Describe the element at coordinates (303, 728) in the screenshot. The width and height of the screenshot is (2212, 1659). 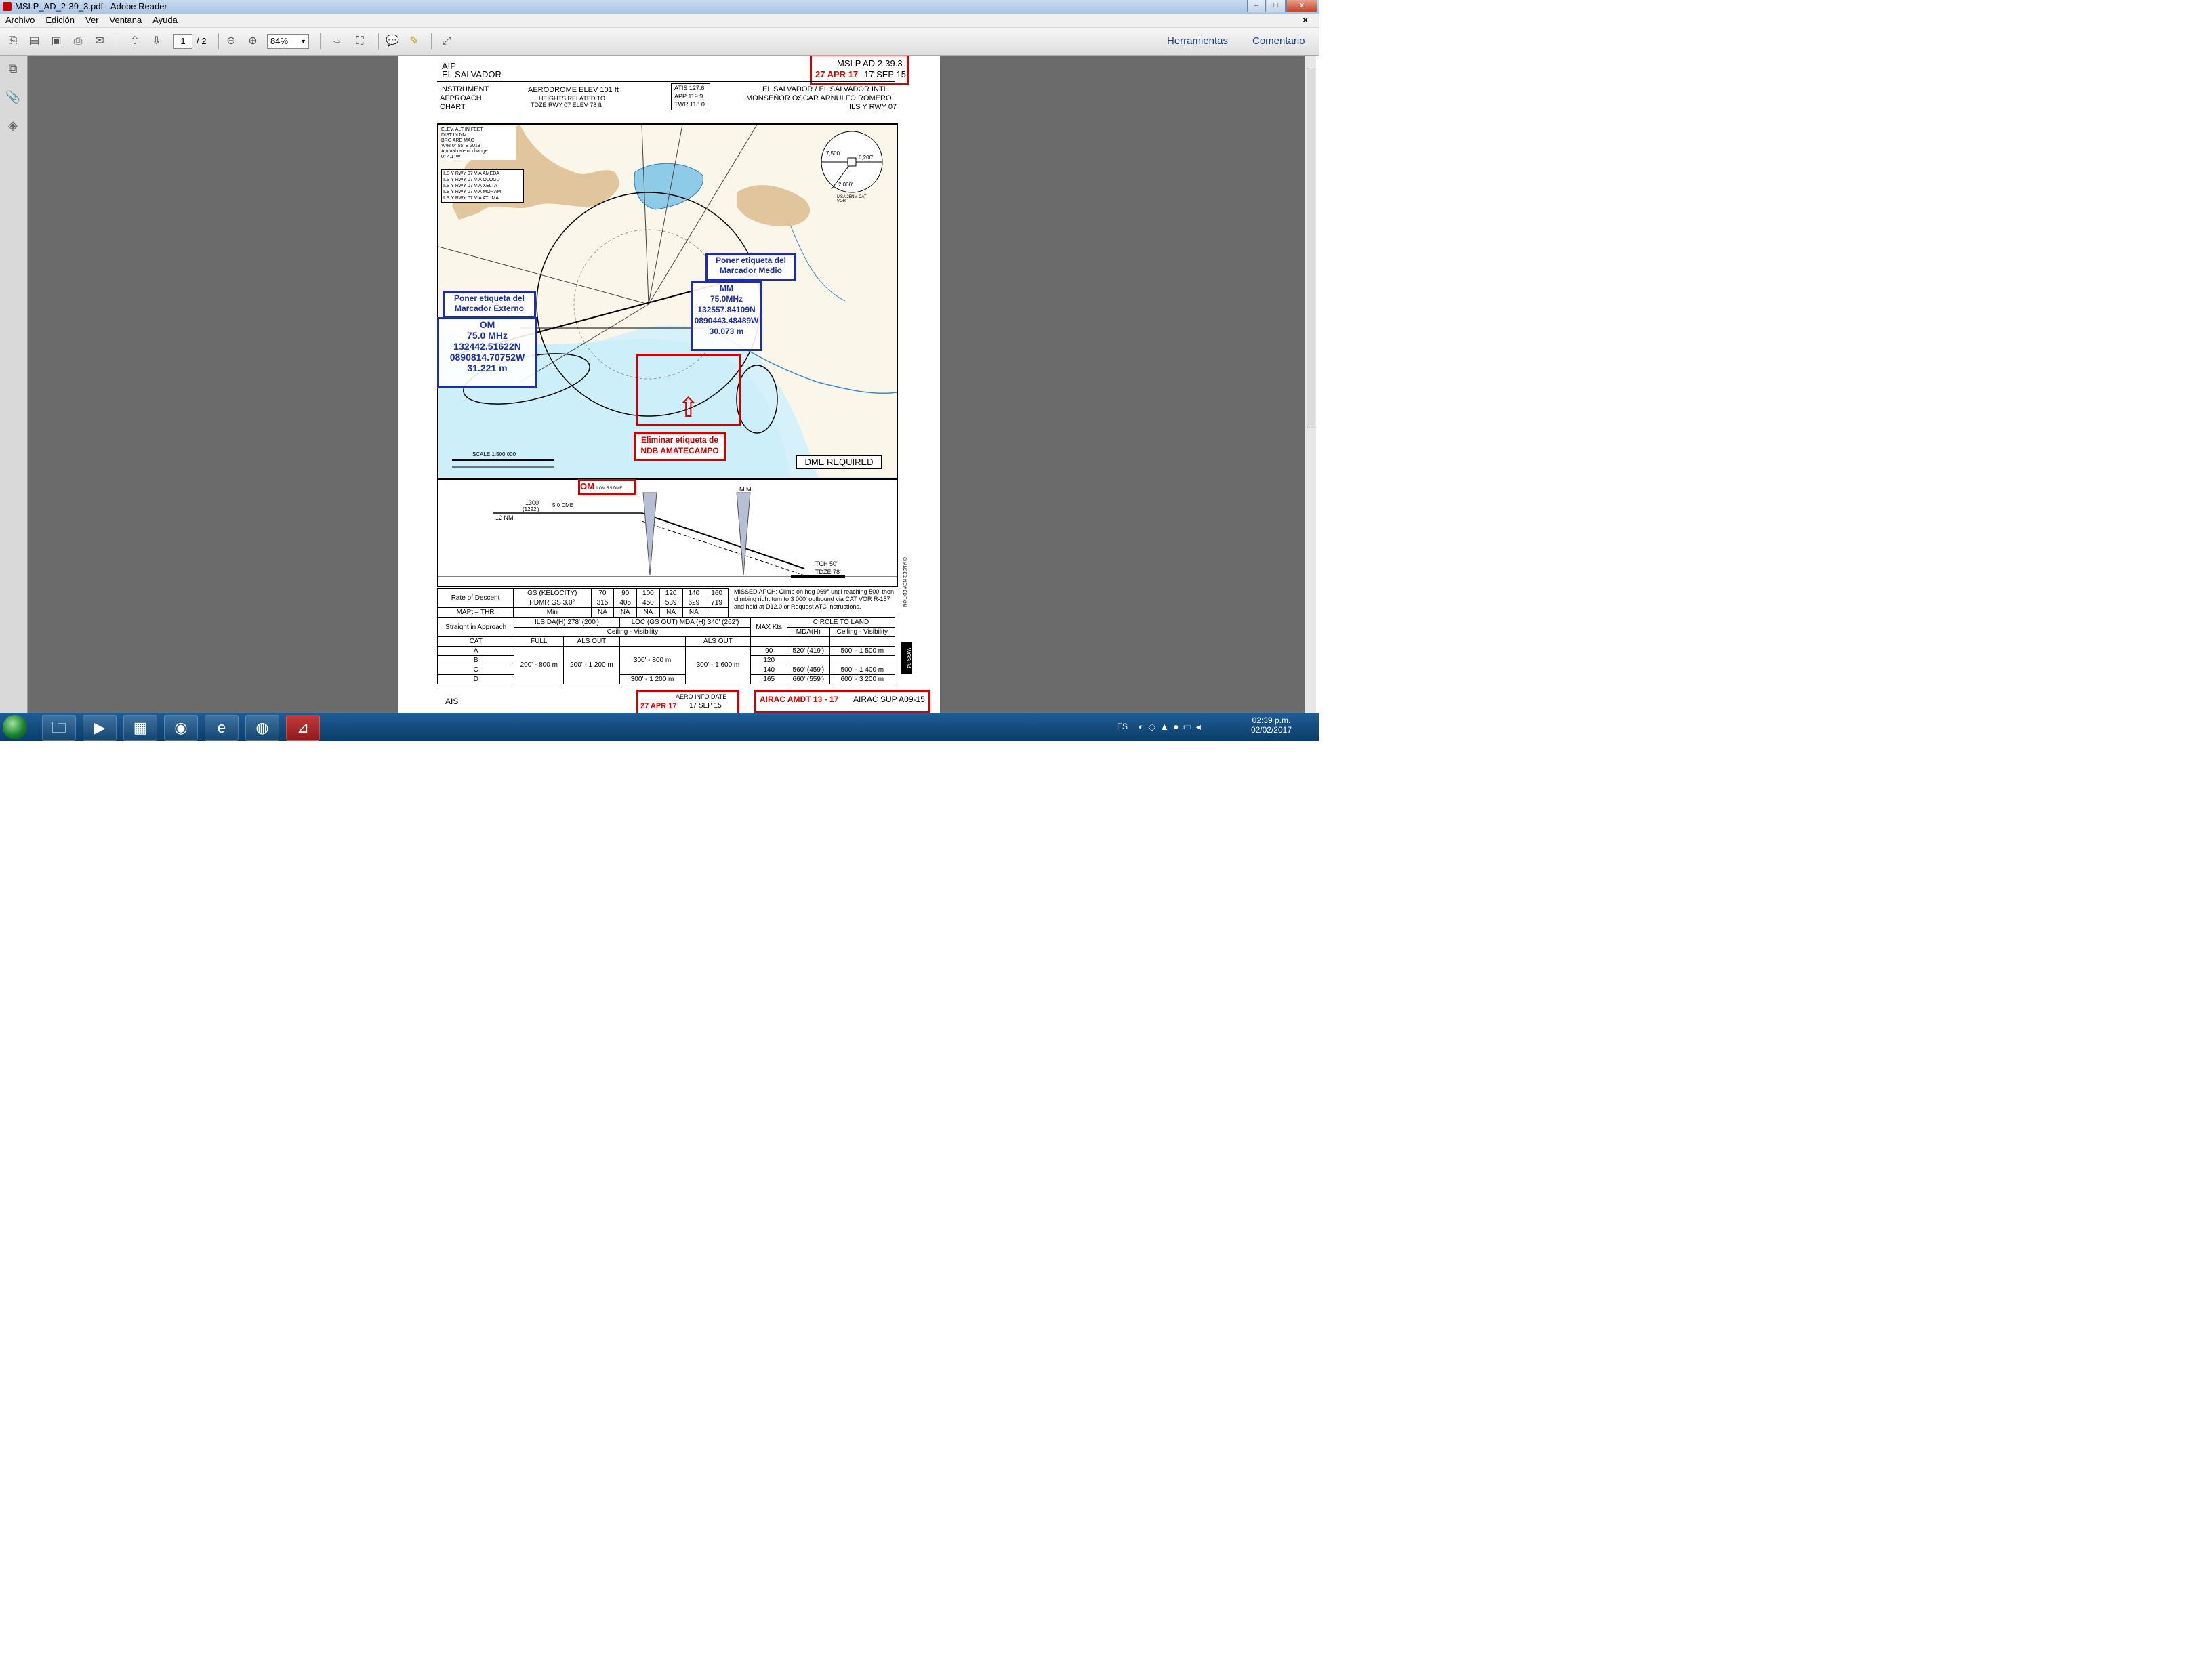
I see `adobe-reader-taskbar-icon: ⊿` at that location.